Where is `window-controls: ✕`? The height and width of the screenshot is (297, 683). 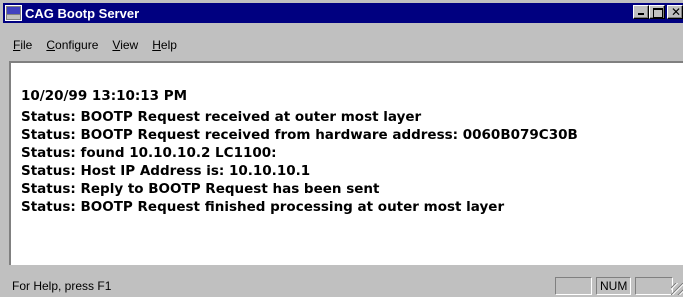 window-controls: ✕ is located at coordinates (658, 12).